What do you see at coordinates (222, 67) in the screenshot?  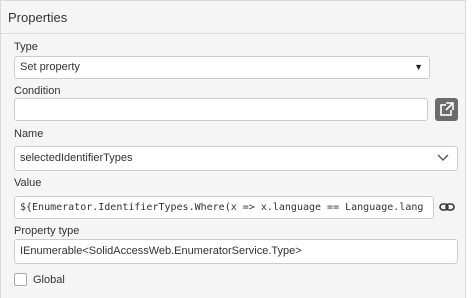 I see `type-select: Set property ▼` at bounding box center [222, 67].